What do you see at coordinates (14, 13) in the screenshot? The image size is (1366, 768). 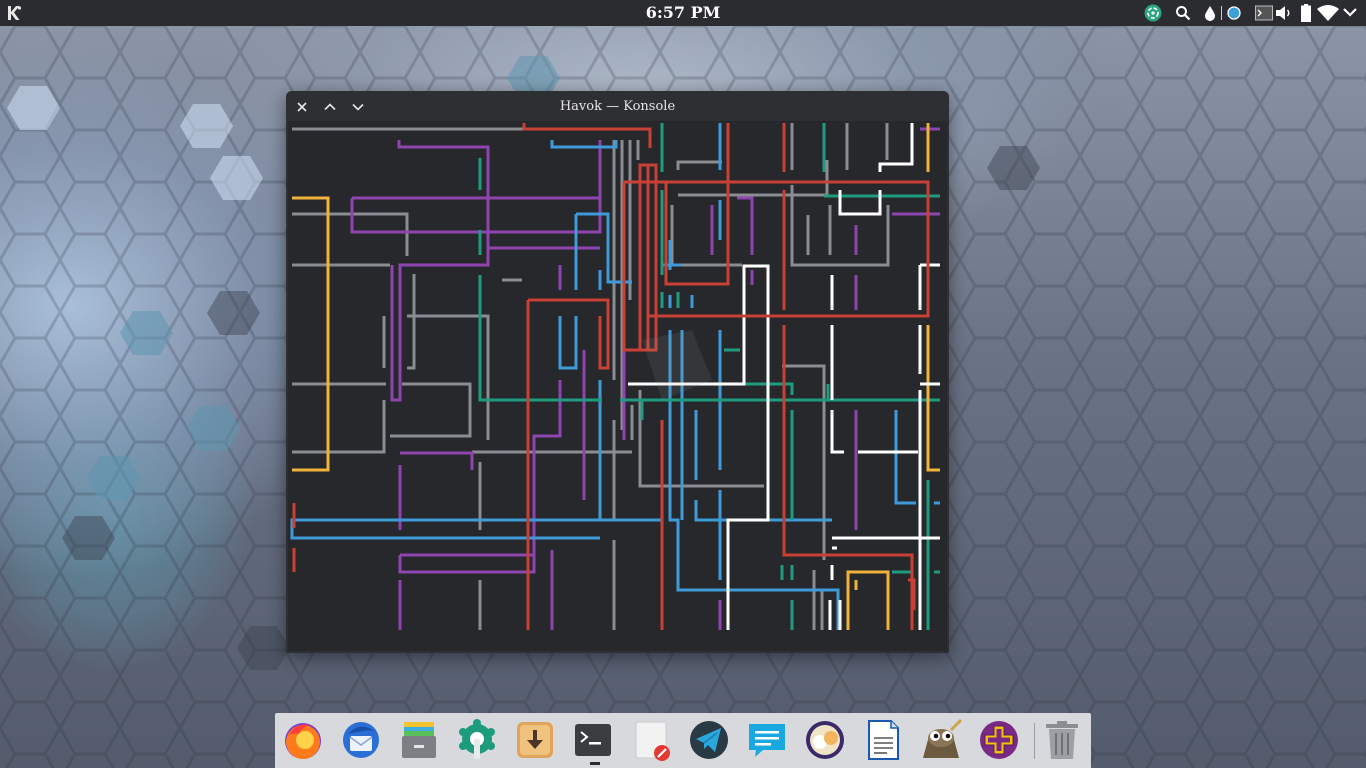 I see `kde-logo-icon` at bounding box center [14, 13].